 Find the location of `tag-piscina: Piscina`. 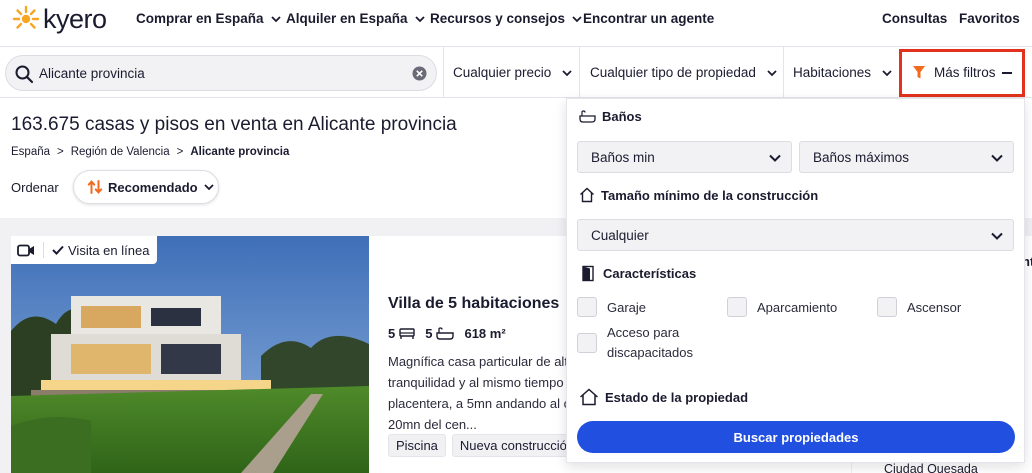

tag-piscina: Piscina is located at coordinates (417, 445).